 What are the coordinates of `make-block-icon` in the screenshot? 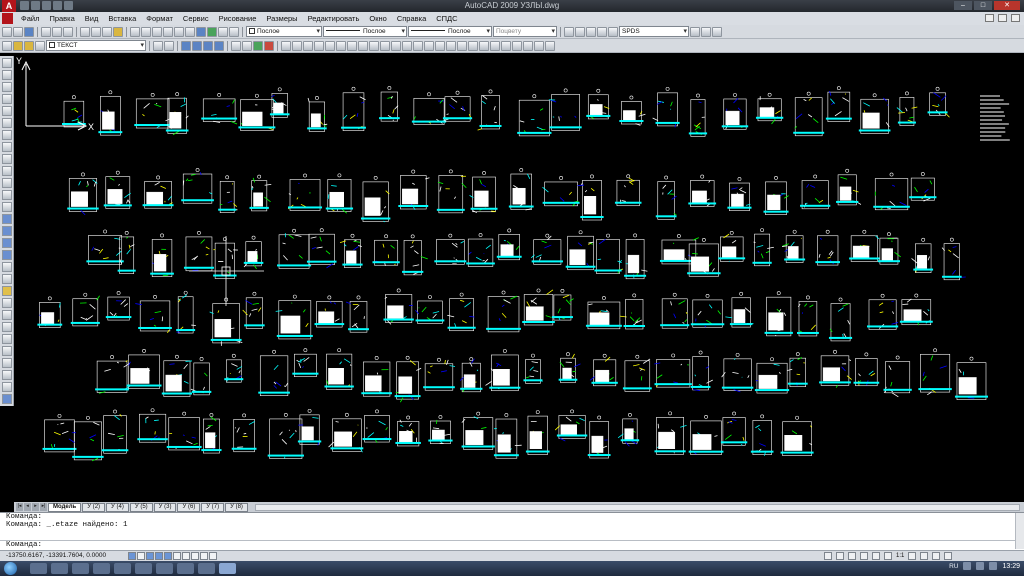 It's located at (7, 207).